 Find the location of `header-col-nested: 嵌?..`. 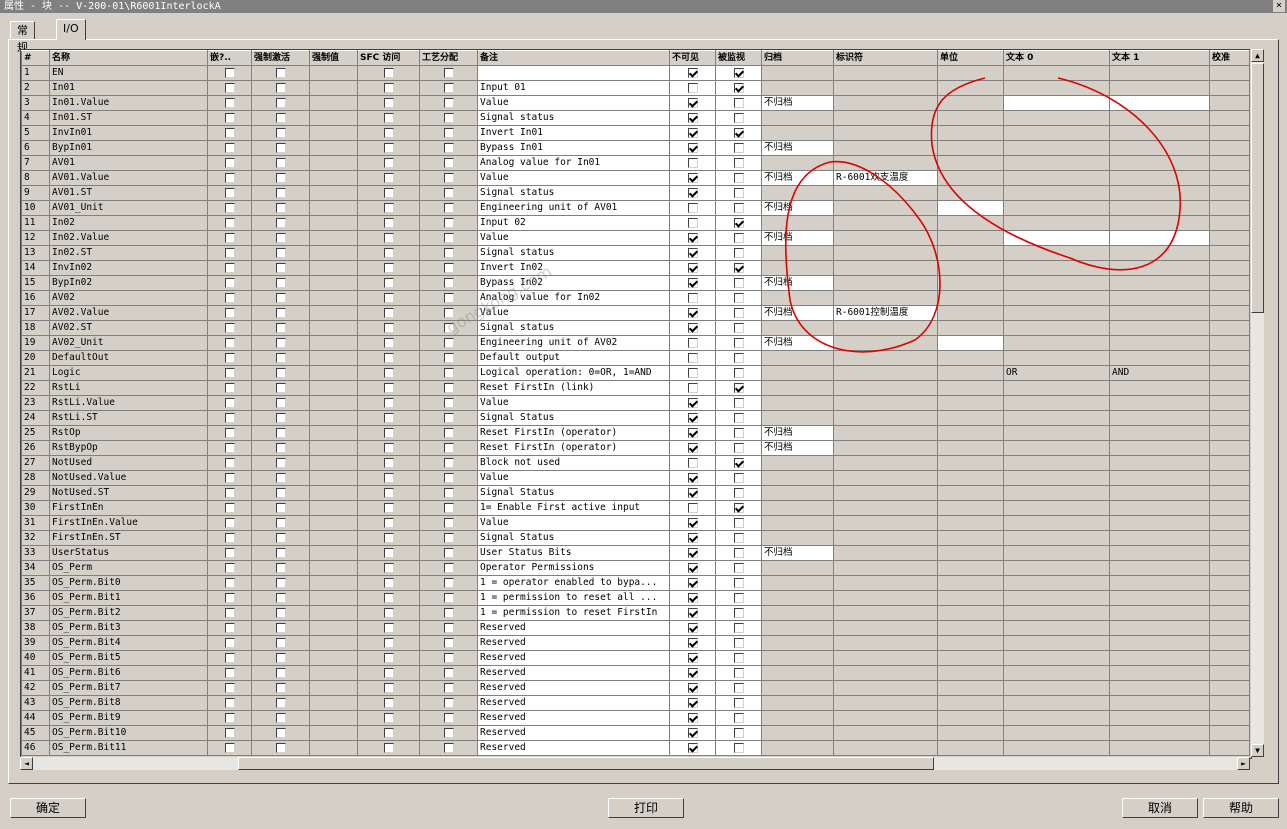

header-col-nested: 嵌?.. is located at coordinates (229, 58).